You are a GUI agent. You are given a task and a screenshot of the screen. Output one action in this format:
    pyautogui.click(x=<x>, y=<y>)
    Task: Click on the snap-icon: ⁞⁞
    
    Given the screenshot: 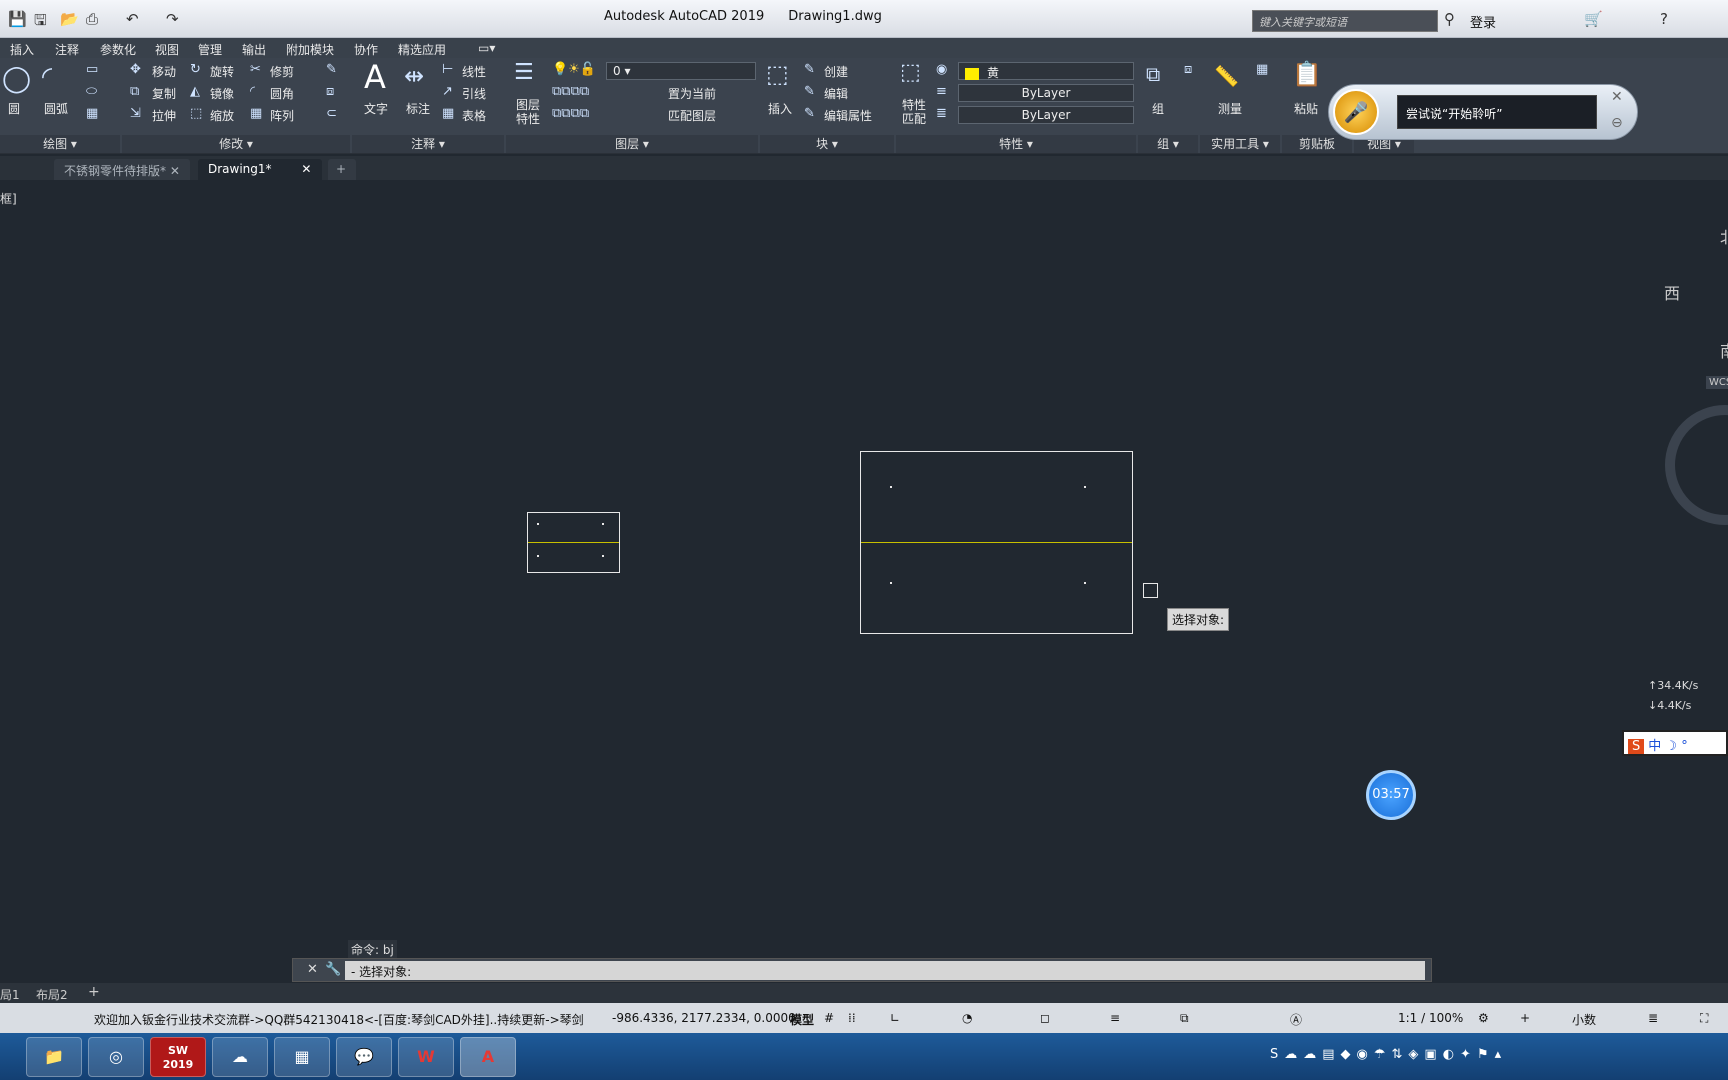 What is the action you would take?
    pyautogui.click(x=852, y=1018)
    